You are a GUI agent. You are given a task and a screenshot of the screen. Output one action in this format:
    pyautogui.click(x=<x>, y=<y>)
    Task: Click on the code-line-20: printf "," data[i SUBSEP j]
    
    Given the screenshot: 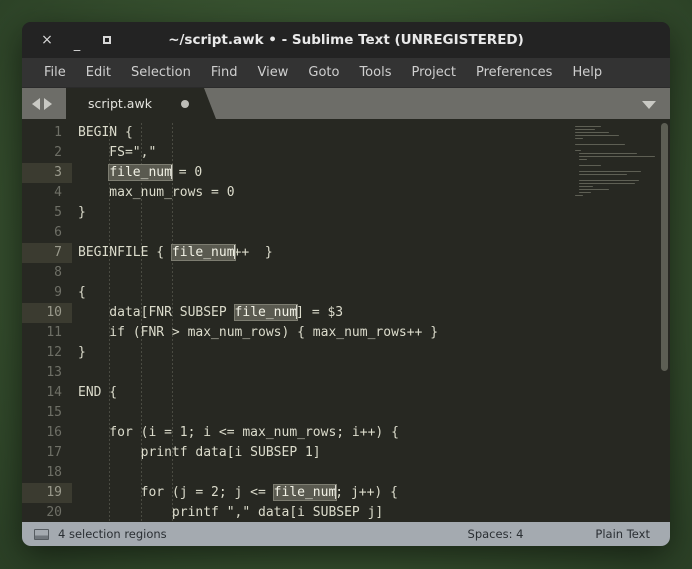 What is the action you would take?
    pyautogui.click(x=323, y=512)
    